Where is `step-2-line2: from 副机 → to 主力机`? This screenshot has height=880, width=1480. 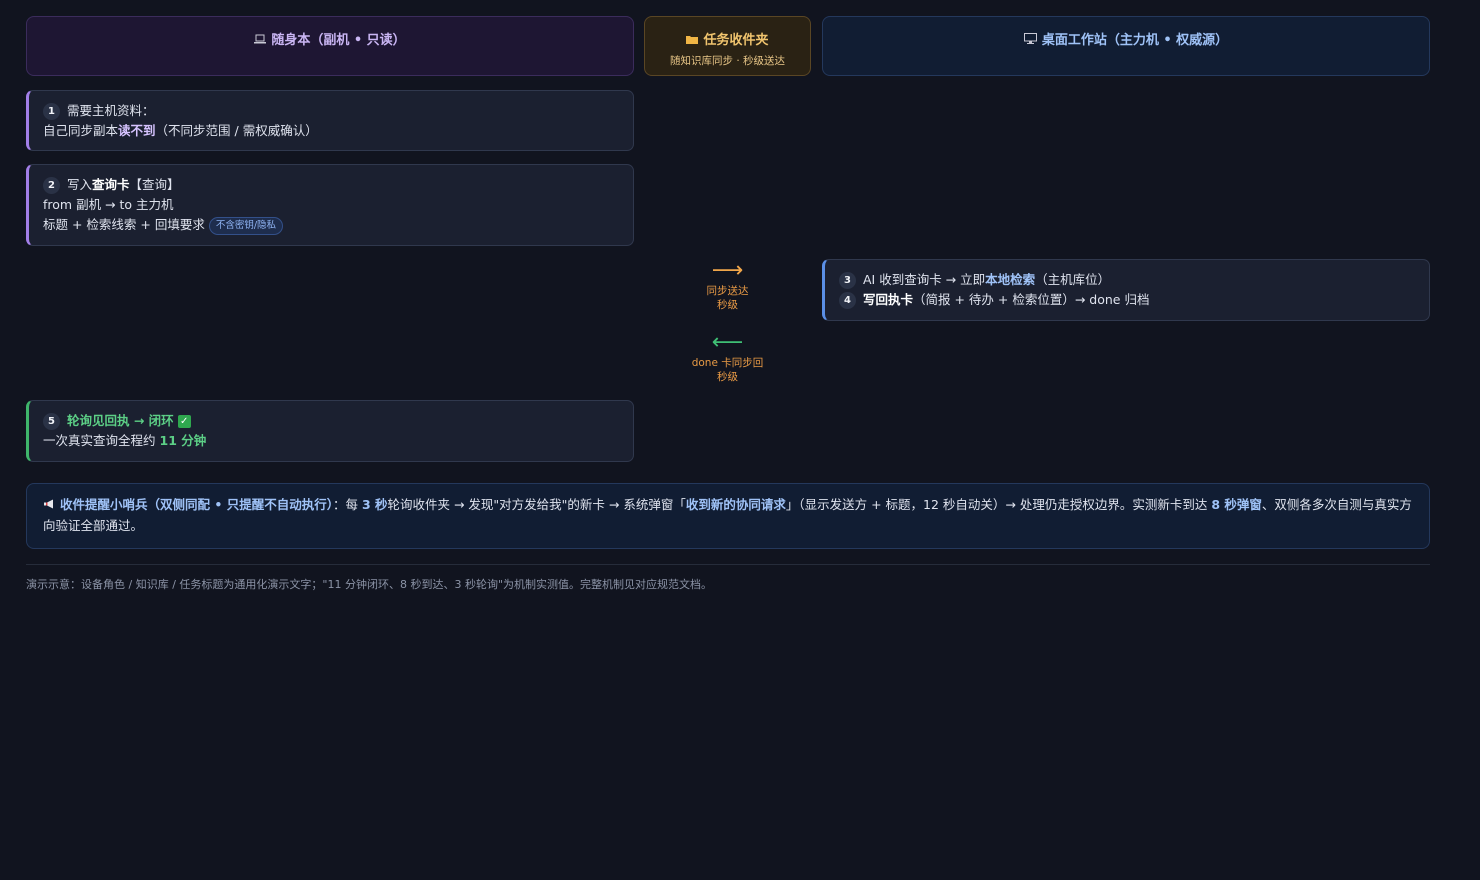
step-2-line2: from 副机 → to 主力机 is located at coordinates (108, 204).